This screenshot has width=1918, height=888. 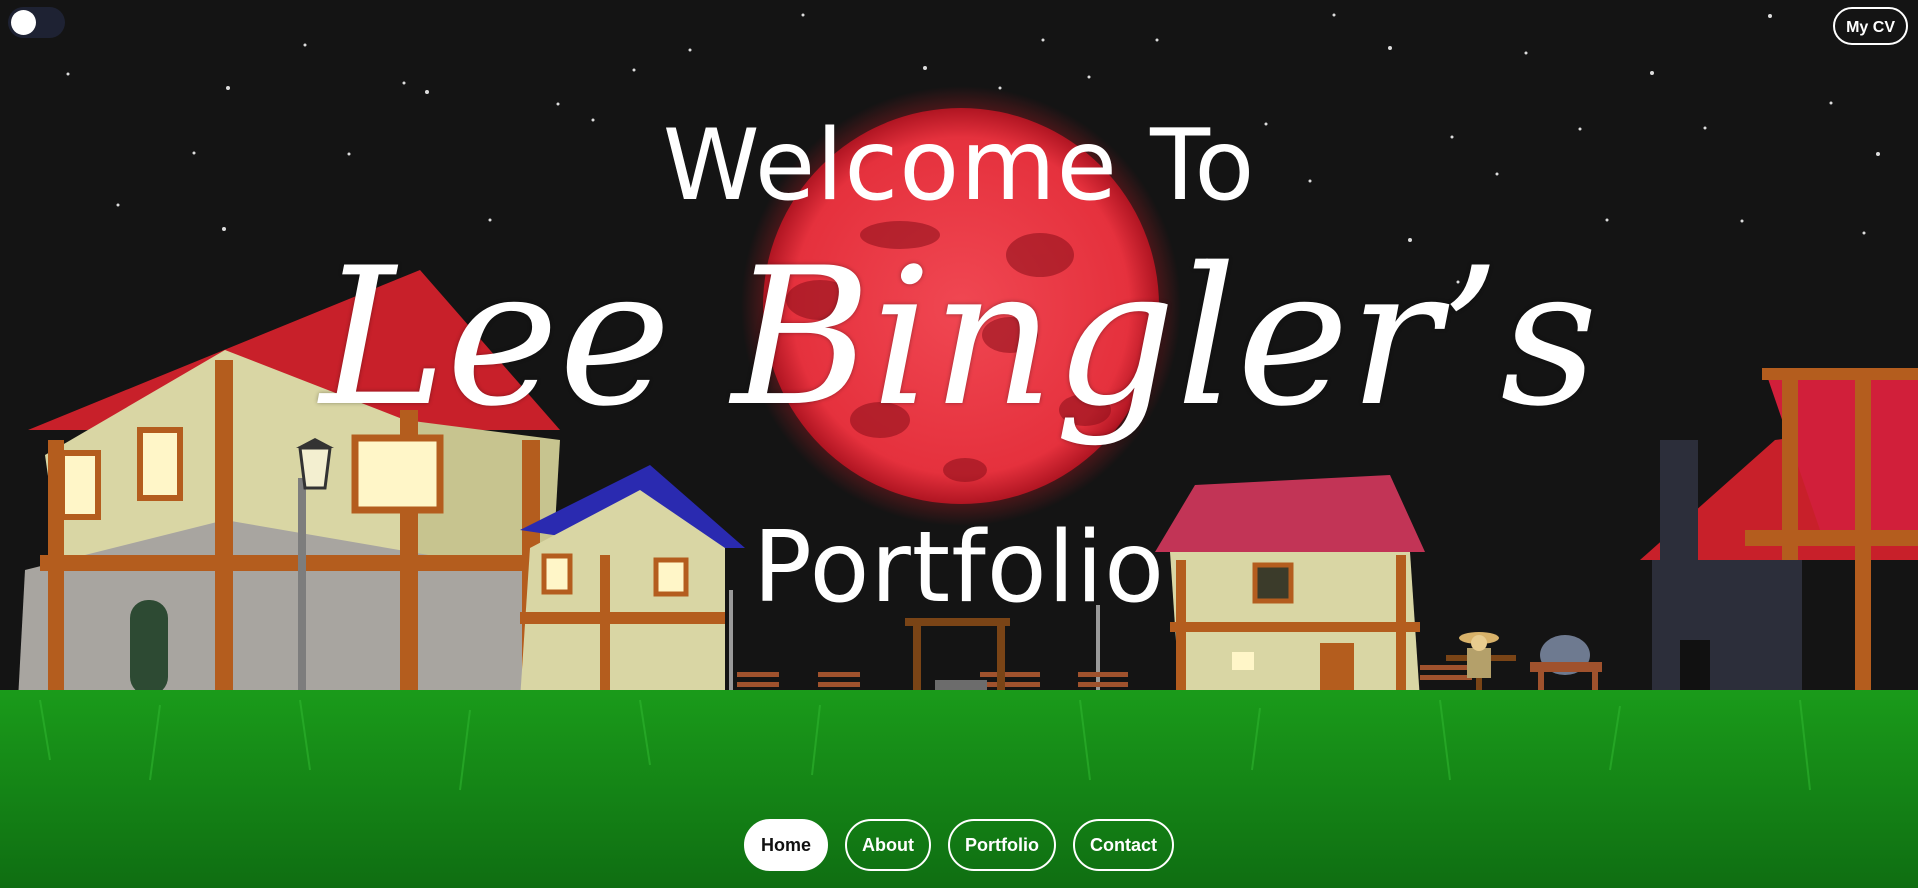 What do you see at coordinates (959, 568) in the screenshot?
I see `hero-portfolio-text: Portfolio` at bounding box center [959, 568].